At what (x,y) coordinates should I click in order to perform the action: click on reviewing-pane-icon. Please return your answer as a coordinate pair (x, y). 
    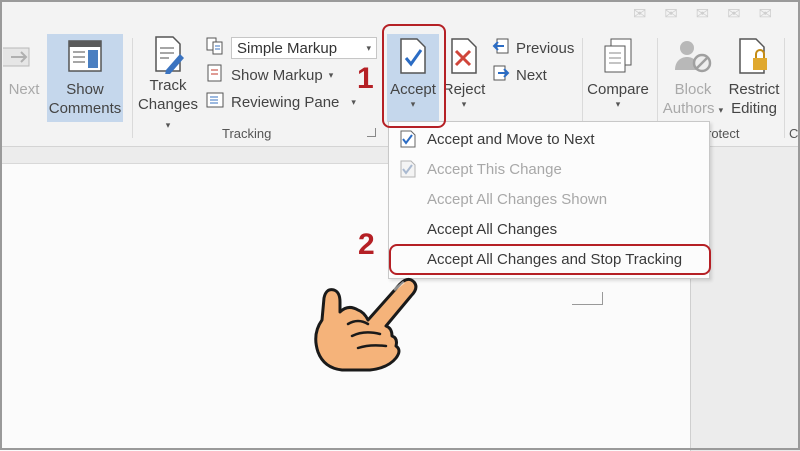
    Looking at the image, I should click on (215, 102).